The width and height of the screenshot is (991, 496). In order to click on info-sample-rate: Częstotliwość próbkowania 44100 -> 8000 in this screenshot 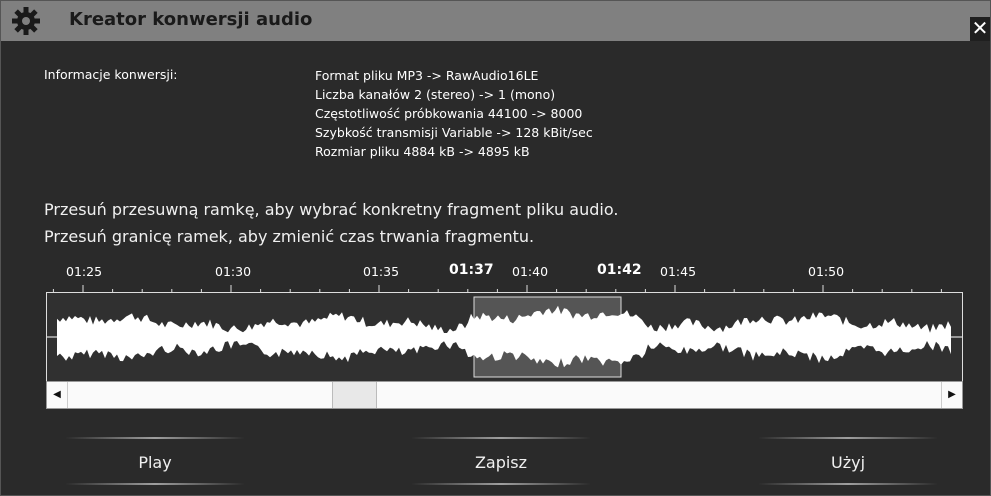, I will do `click(449, 113)`.